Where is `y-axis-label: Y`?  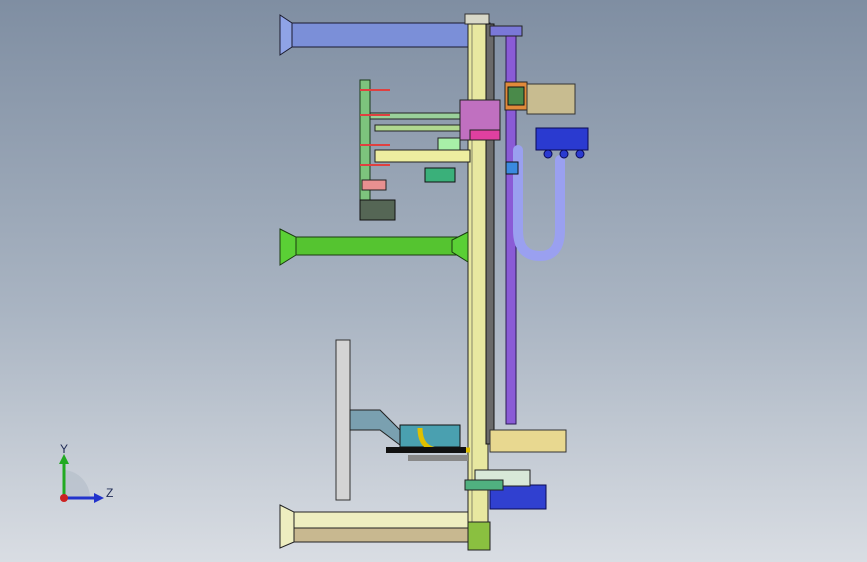 y-axis-label: Y is located at coordinates (64, 449).